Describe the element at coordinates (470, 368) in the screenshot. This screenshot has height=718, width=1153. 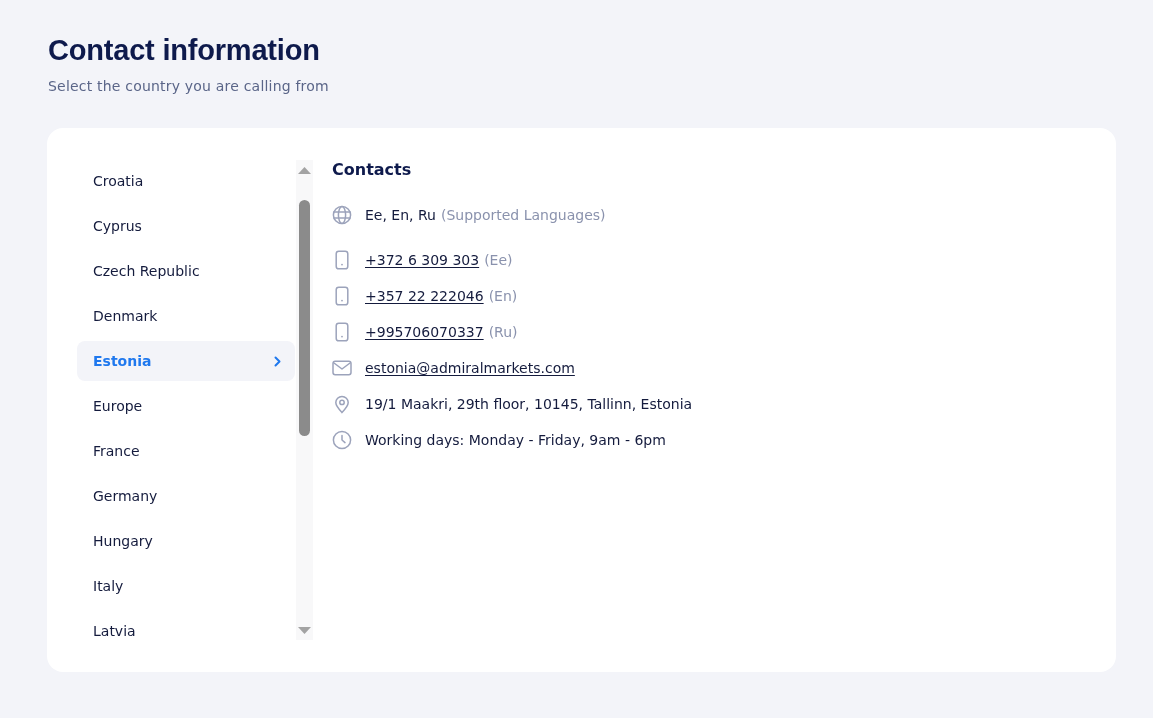
I see `email-link: estonia@admiralmarkets.com` at that location.